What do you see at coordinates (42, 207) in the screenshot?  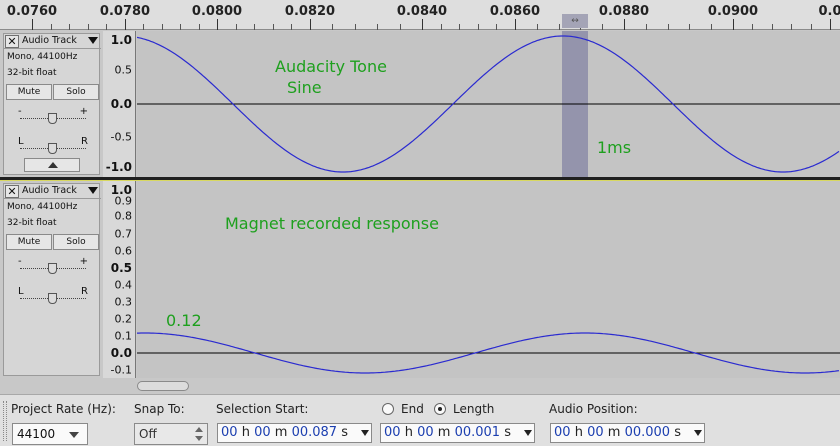 I see `track-format: Mono, 44100Hz` at bounding box center [42, 207].